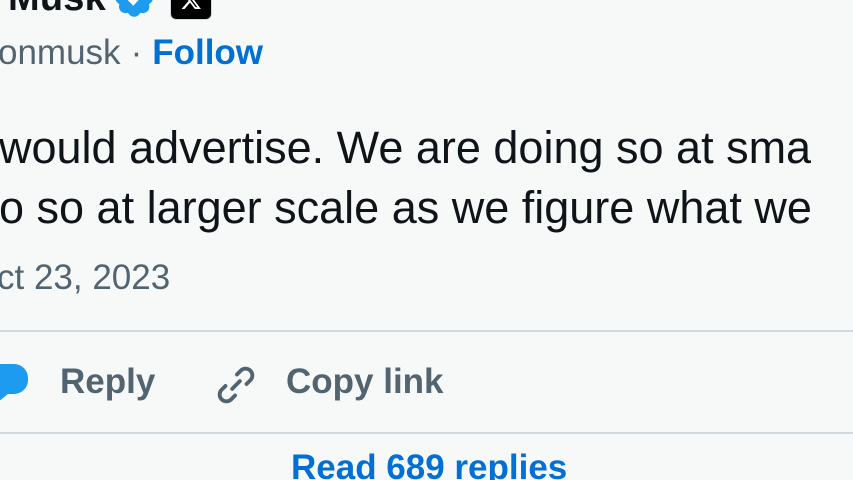 This screenshot has height=480, width=853. I want to click on reply-button: Reply, so click(107, 382).